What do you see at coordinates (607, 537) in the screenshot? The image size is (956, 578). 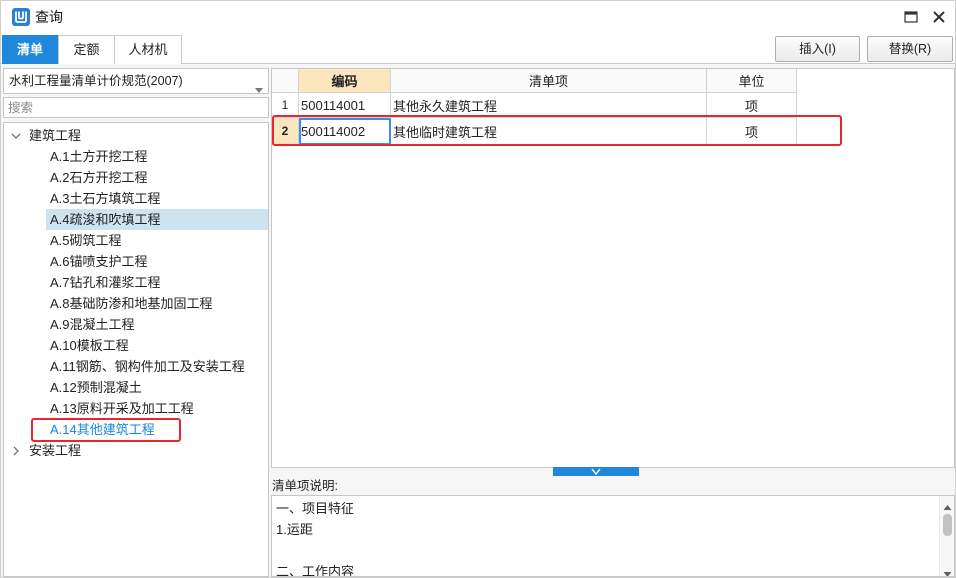 I see `description-content: 一、项目特征 1.运距 二、工作内容` at bounding box center [607, 537].